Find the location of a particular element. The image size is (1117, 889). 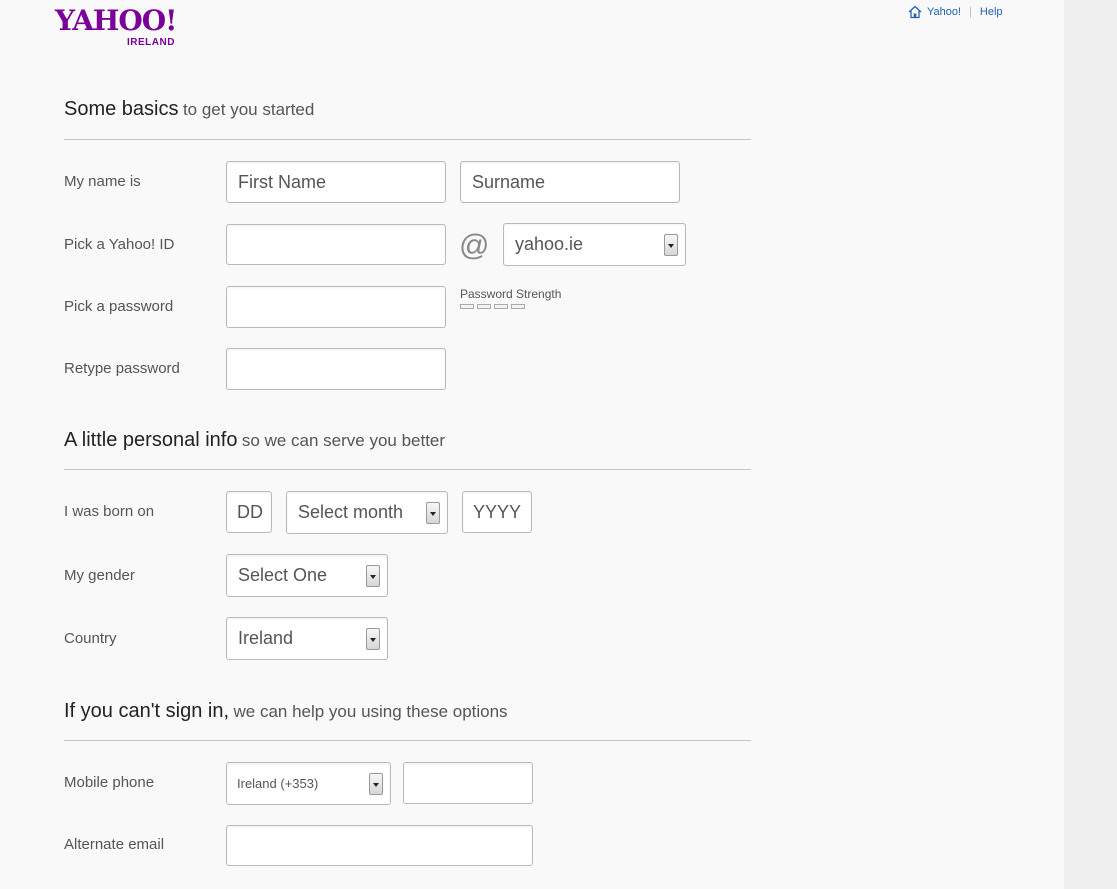

section-basics-strong: Some basics is located at coordinates (121, 109).